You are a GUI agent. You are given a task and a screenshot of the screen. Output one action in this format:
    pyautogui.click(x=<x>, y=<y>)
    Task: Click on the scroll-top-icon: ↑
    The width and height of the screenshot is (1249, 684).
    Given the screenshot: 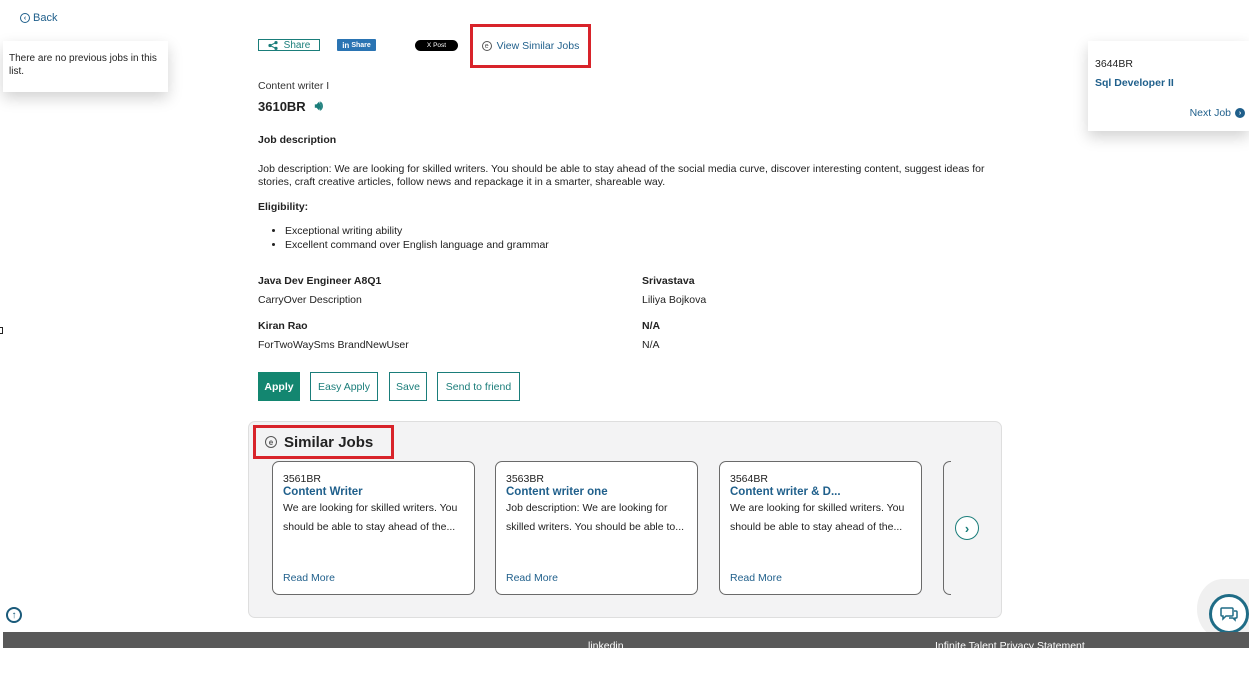 What is the action you would take?
    pyautogui.click(x=14, y=615)
    